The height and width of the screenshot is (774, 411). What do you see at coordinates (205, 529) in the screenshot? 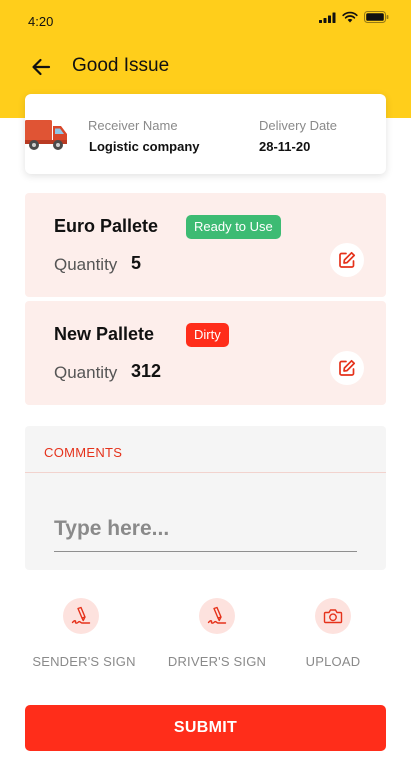
I see `comments-input` at bounding box center [205, 529].